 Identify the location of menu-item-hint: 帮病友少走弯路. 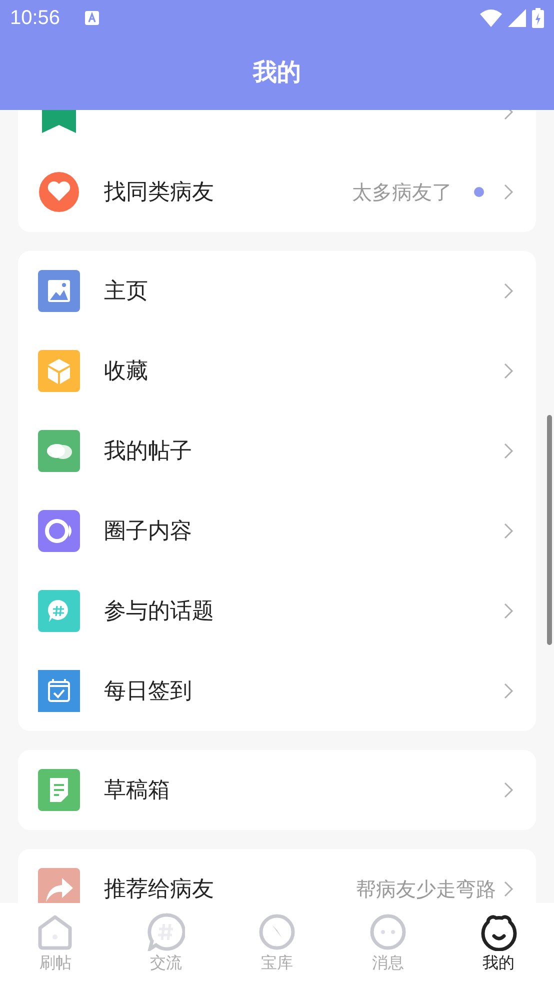
(426, 889).